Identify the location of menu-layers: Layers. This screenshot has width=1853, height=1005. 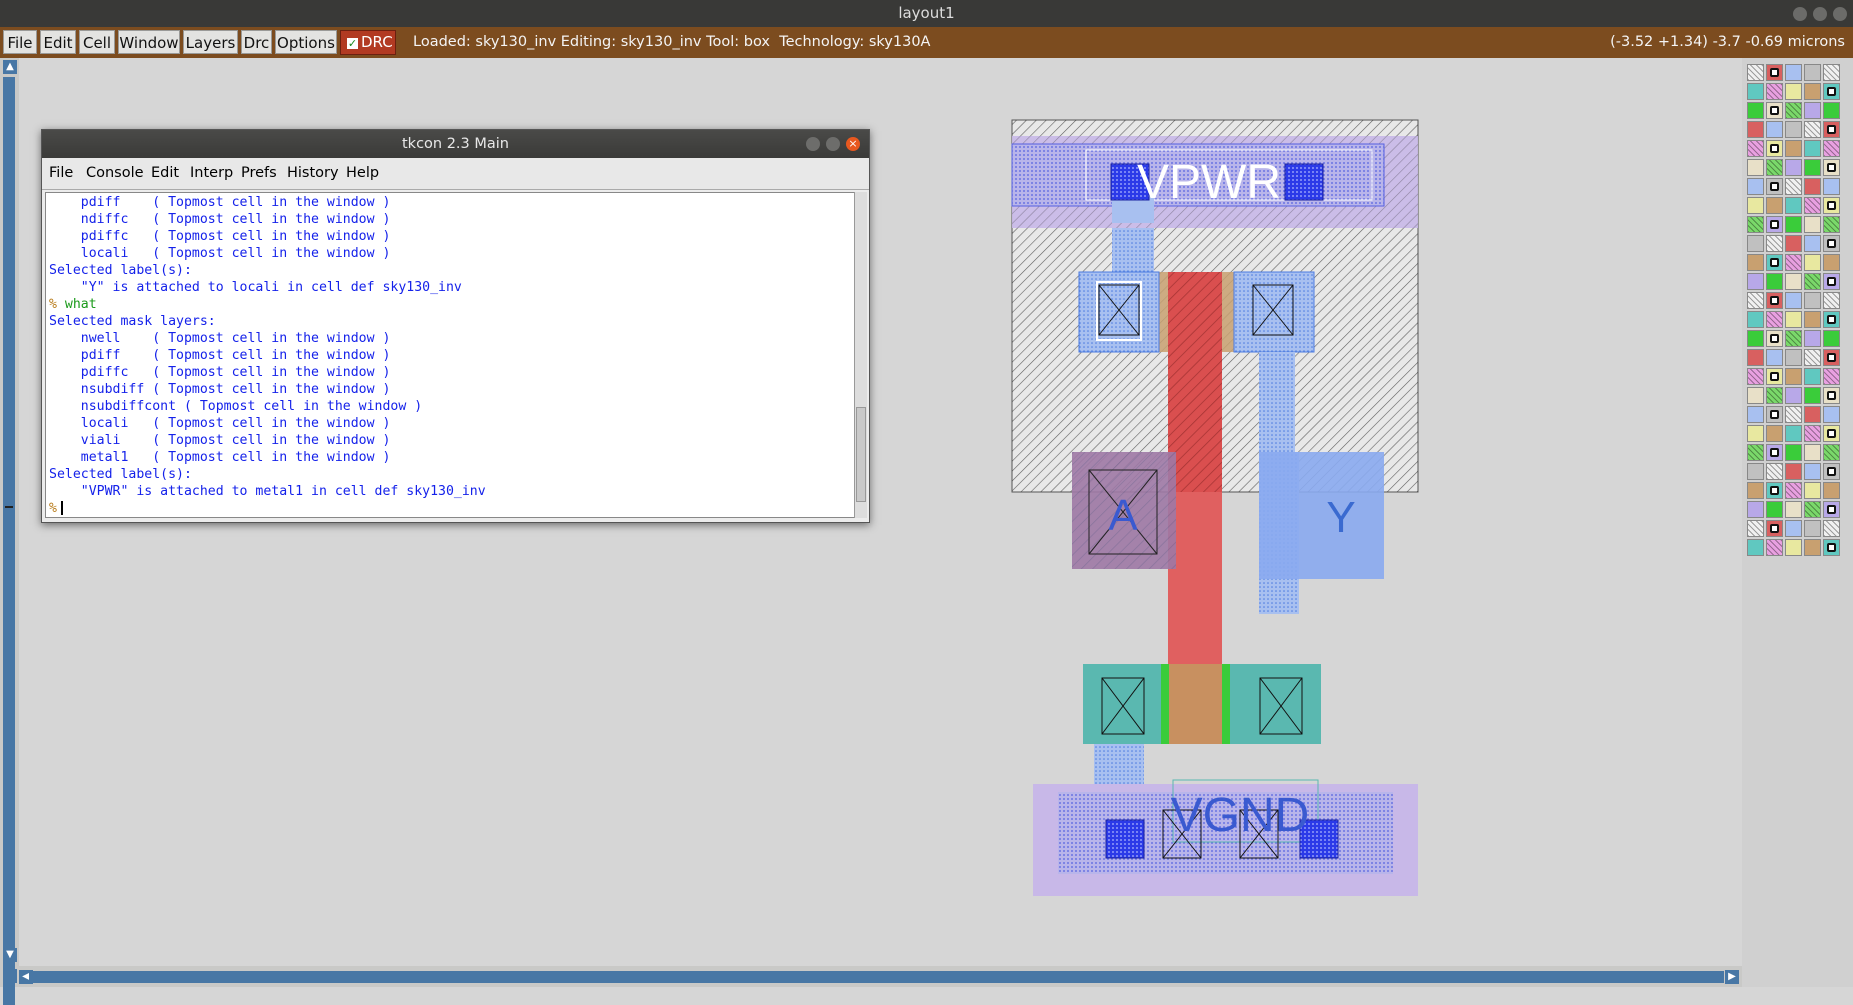
(210, 42).